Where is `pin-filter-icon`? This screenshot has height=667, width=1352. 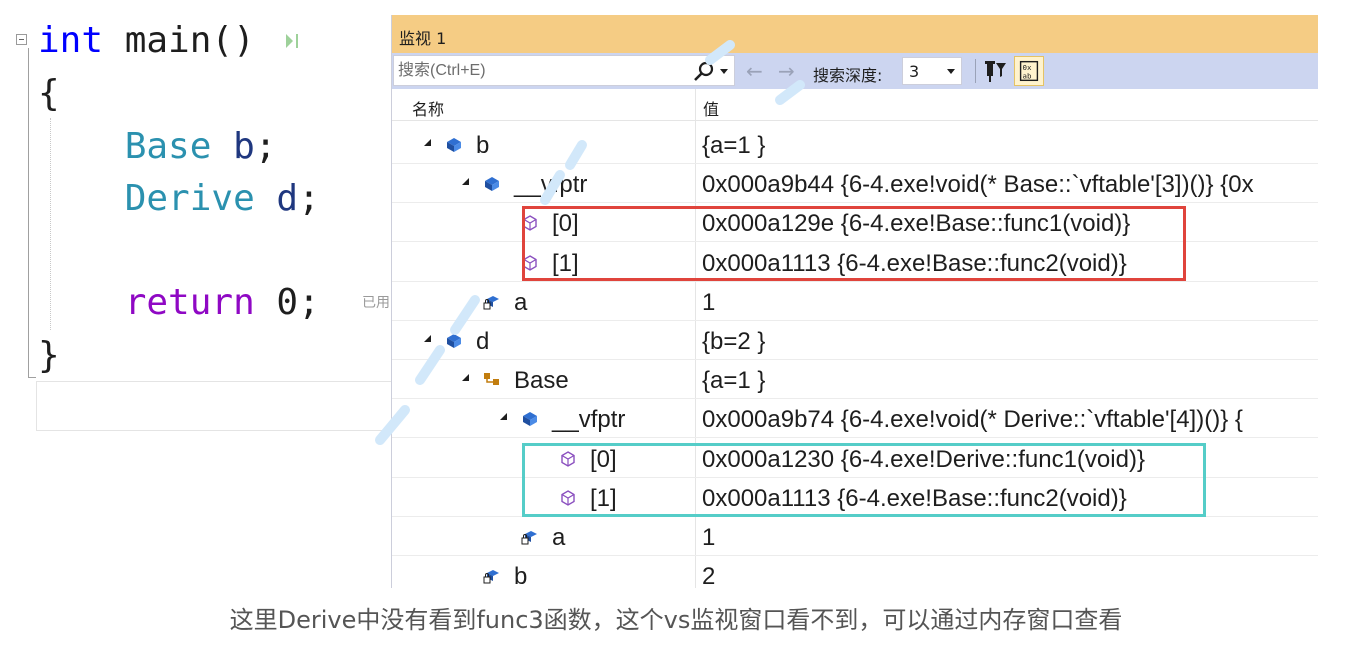 pin-filter-icon is located at coordinates (996, 71).